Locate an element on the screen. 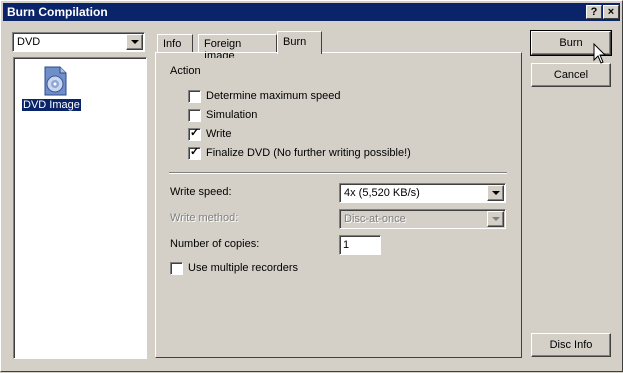 This screenshot has height=373, width=623. tab-foreign-image: Foreign Image is located at coordinates (237, 48).